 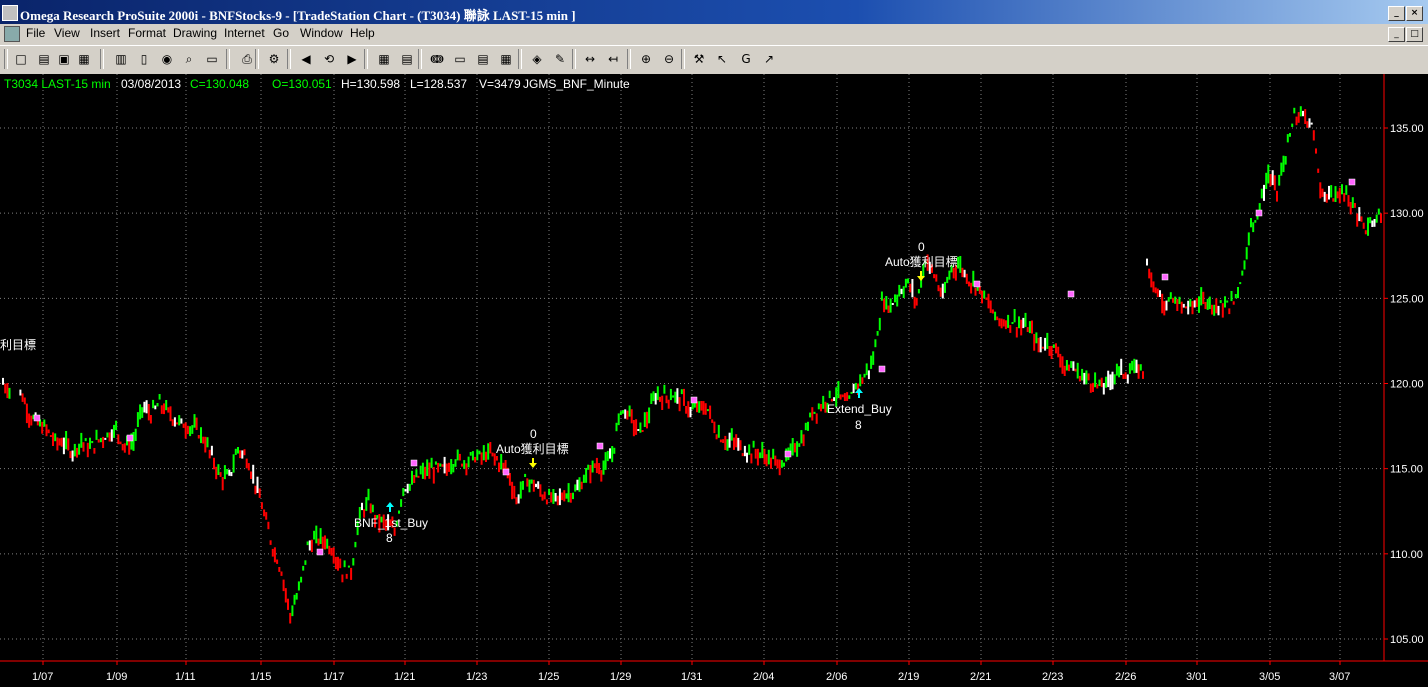 What do you see at coordinates (281, 33) in the screenshot?
I see `menu-go: Go` at bounding box center [281, 33].